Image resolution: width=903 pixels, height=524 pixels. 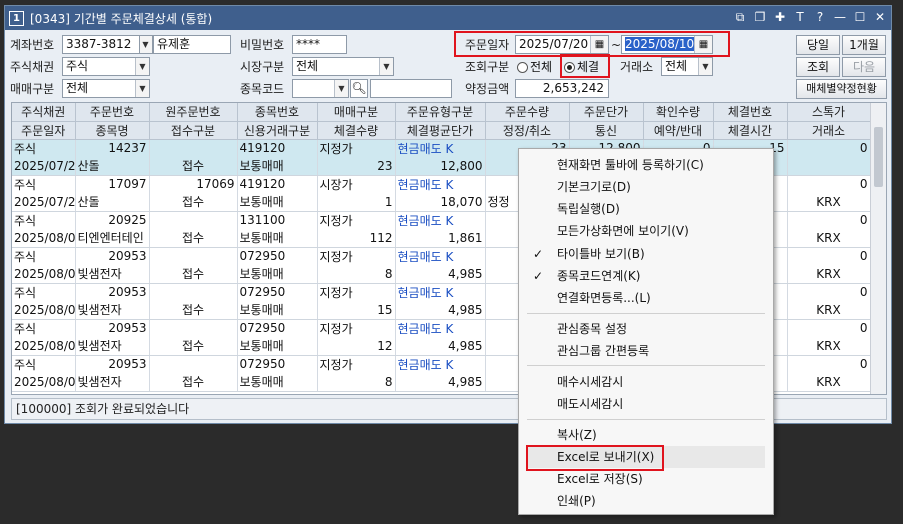 What do you see at coordinates (829, 130) in the screenshot?
I see `column-header: 거래소` at bounding box center [829, 130].